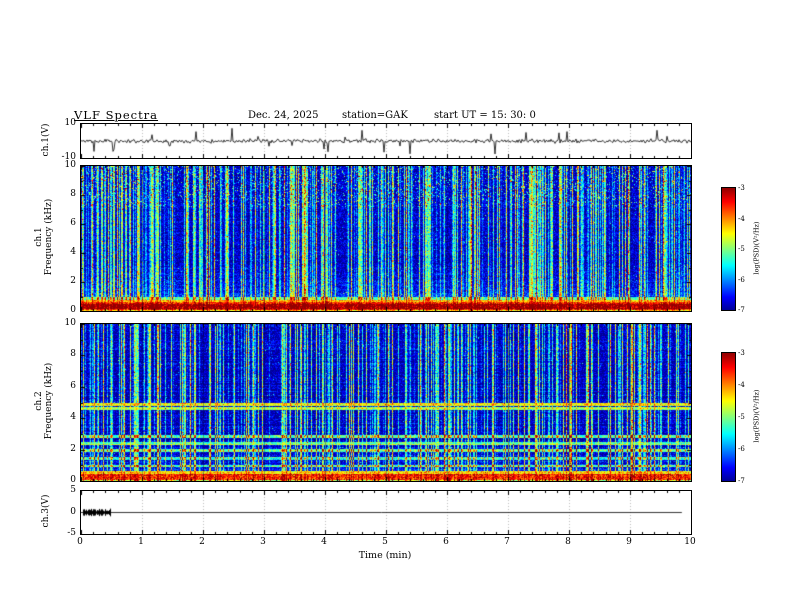 This screenshot has height=612, width=792. Describe the element at coordinates (263, 542) in the screenshot. I see `x-tick-label: 3` at that location.